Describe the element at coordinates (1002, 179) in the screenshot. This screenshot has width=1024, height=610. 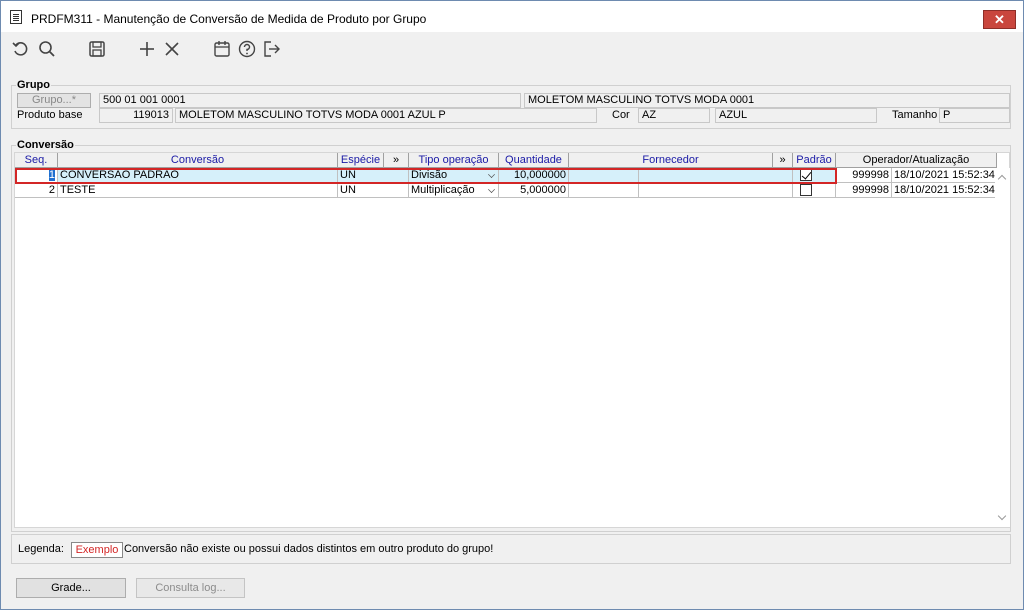
I see `scroll-up-icon` at that location.